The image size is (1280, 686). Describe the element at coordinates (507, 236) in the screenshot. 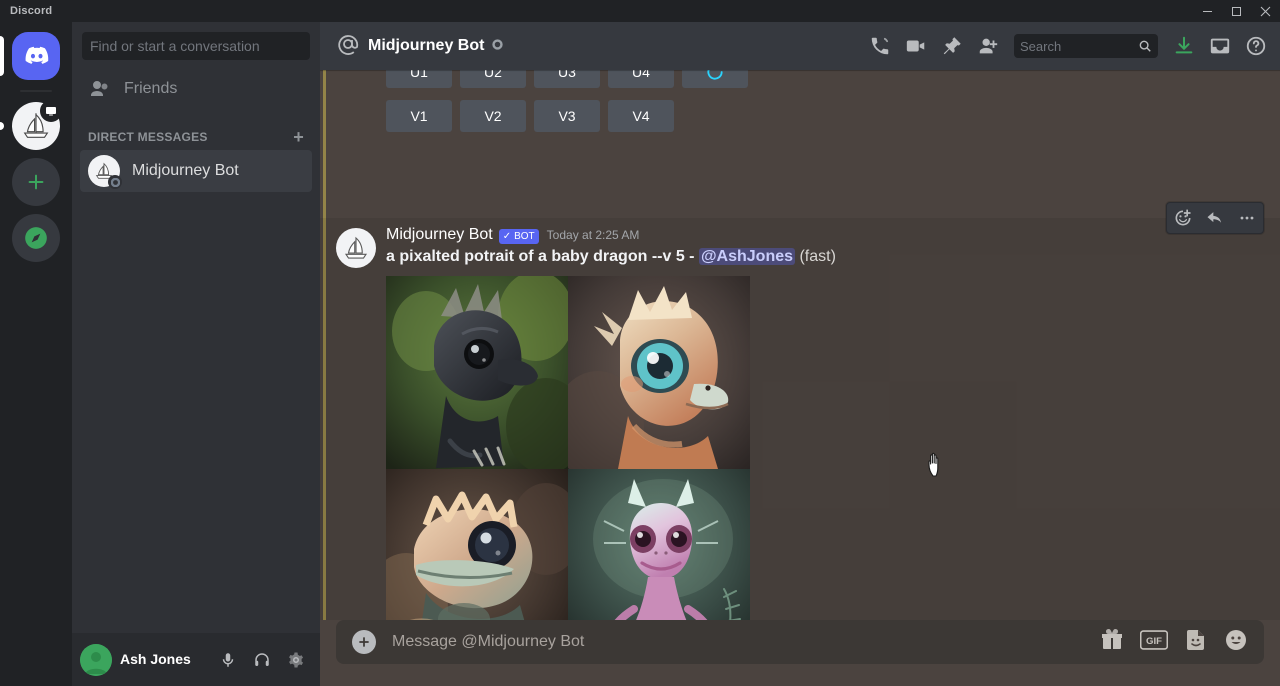

I see `bot-tag-check: ✓` at that location.